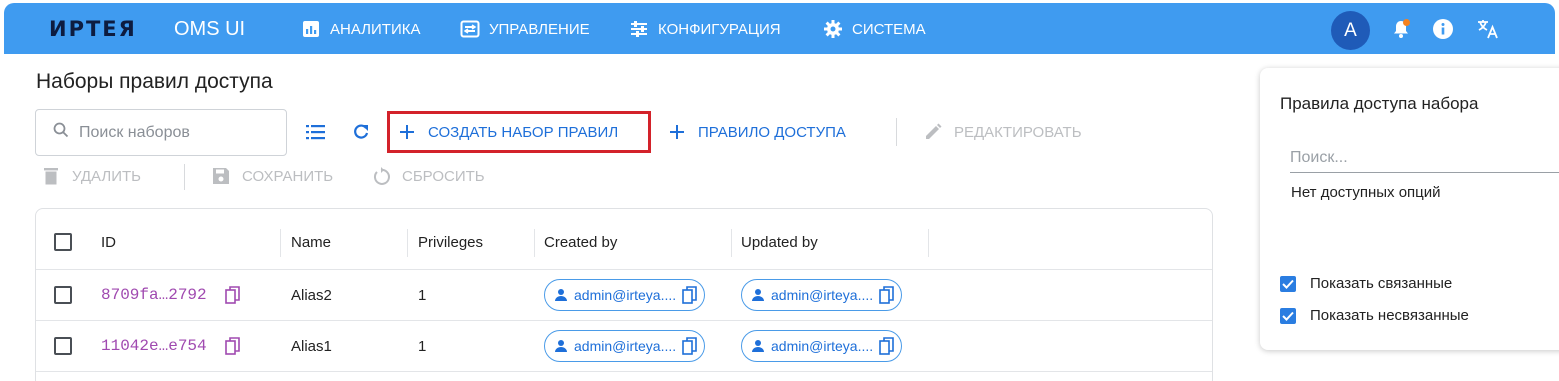 This screenshot has height=381, width=1559. I want to click on no-options-text: Нет доступных опций, so click(1366, 192).